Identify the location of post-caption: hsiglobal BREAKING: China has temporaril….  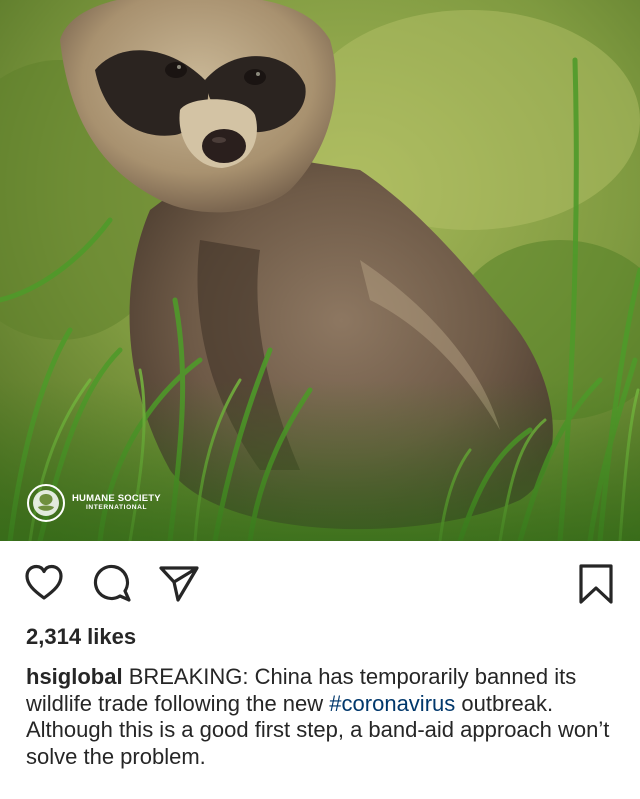
(322, 717).